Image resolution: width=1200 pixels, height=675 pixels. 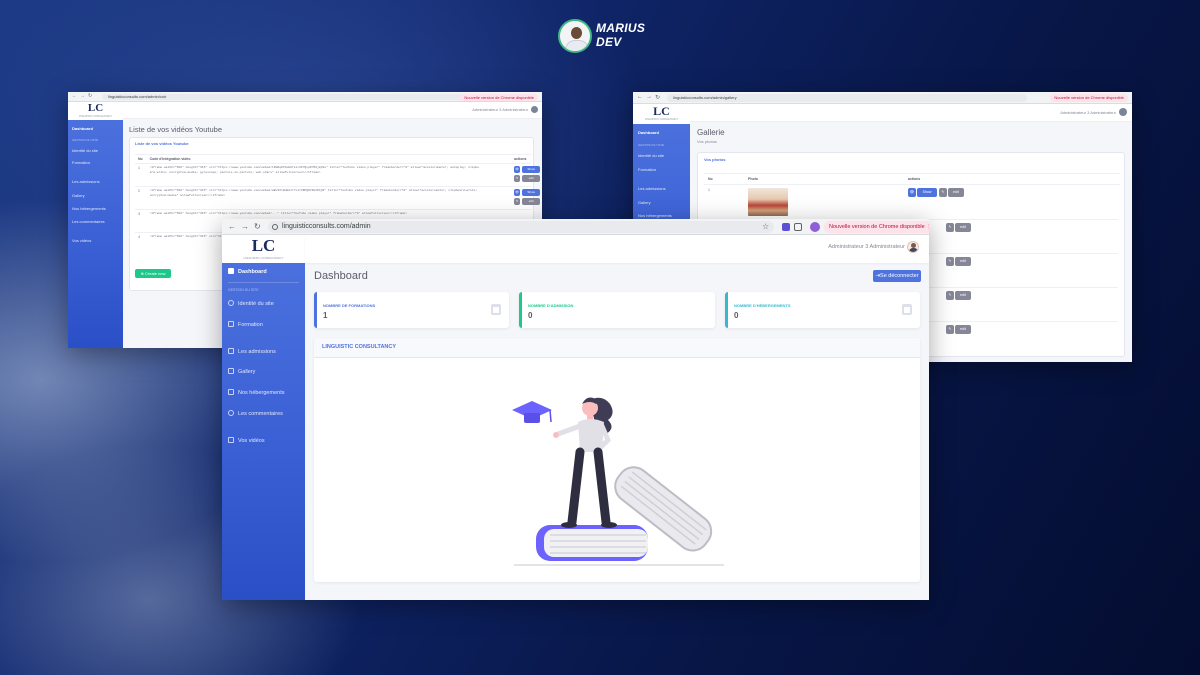 I want to click on address-bar: linguisticconsults.com/admin/gallery, so click(x=847, y=98).